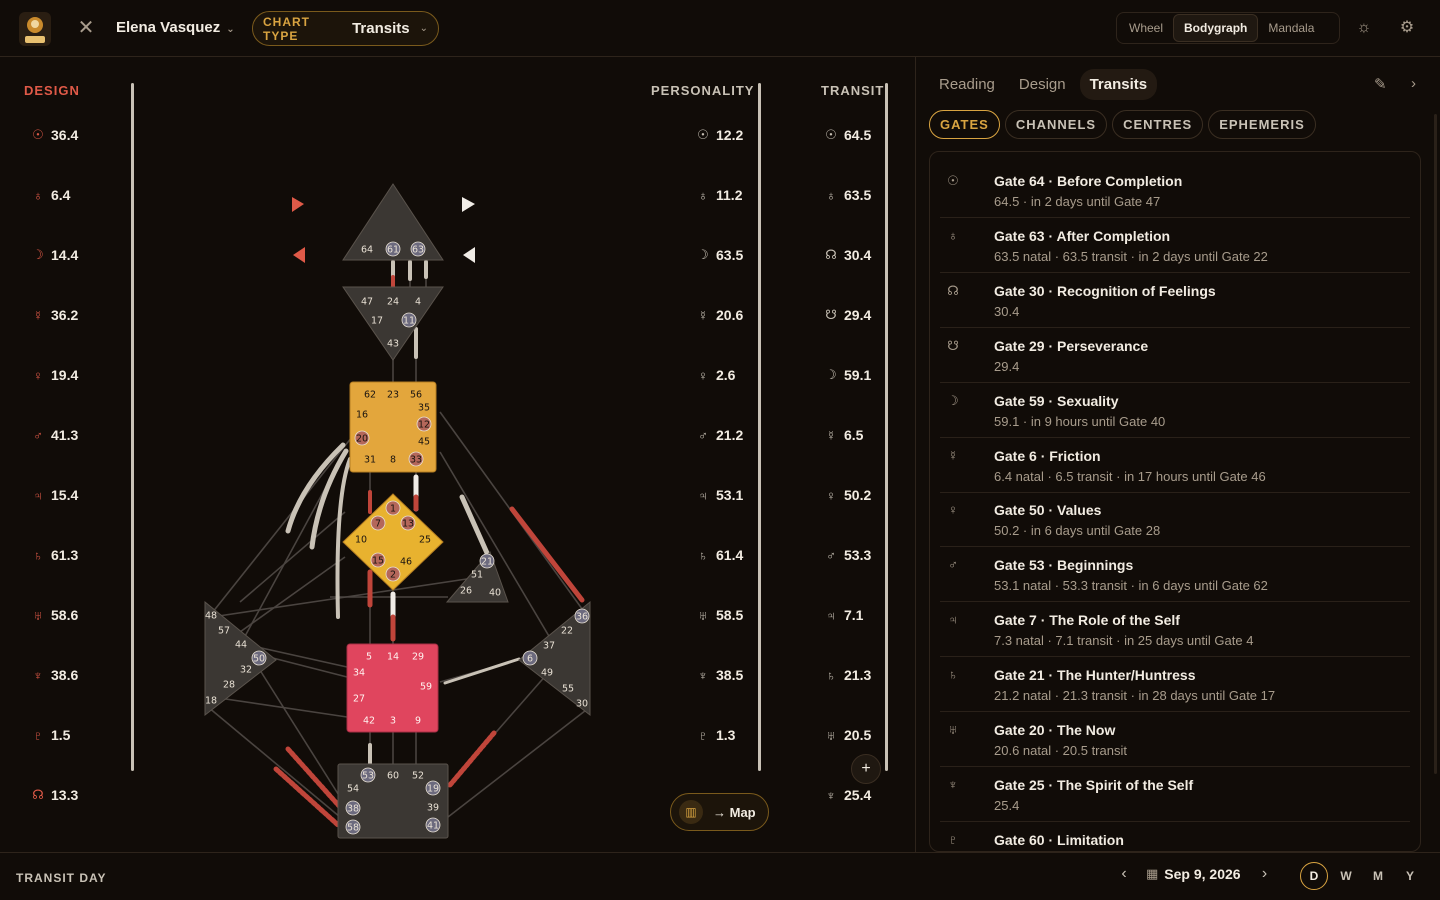  I want to click on planet-row: ☿ 36.2, so click(65, 315).